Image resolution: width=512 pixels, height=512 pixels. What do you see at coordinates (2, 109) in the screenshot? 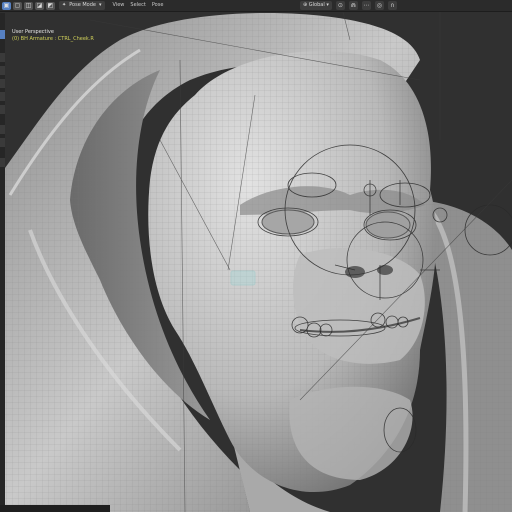
I see `transform-tool` at bounding box center [2, 109].